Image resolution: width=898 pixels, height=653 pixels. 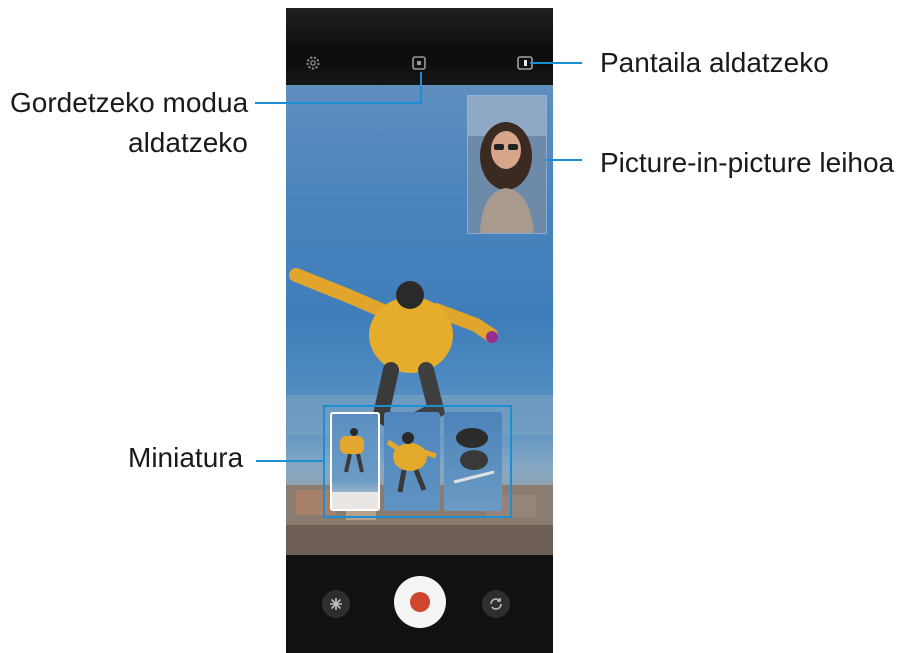 What do you see at coordinates (419, 63) in the screenshot?
I see `storage-mode-icon` at bounding box center [419, 63].